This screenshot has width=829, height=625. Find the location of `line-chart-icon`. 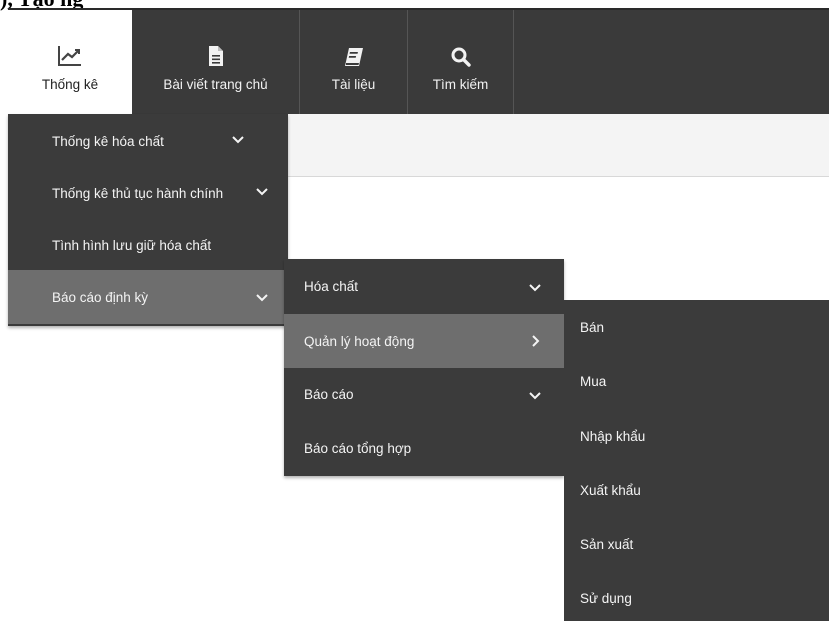

line-chart-icon is located at coordinates (70, 50).